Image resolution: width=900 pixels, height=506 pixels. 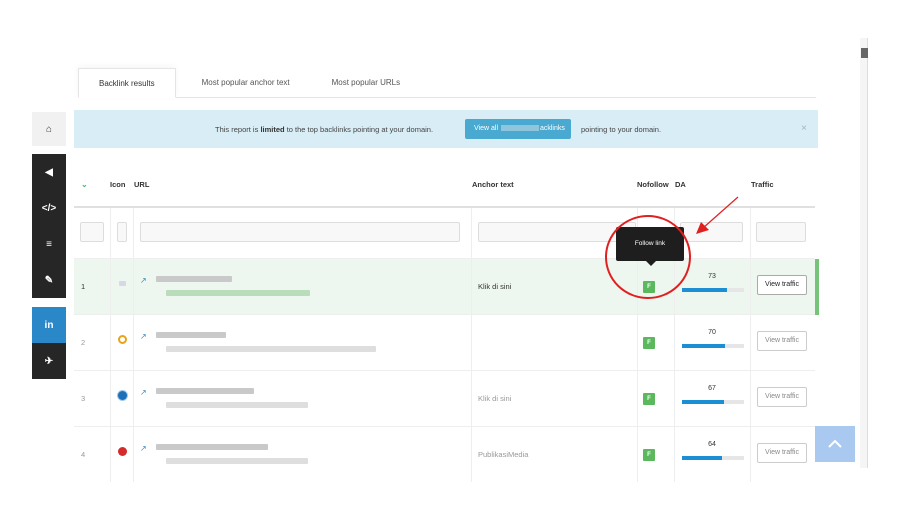 What do you see at coordinates (552, 128) in the screenshot?
I see `view-all-suffix: acklinks` at bounding box center [552, 128].